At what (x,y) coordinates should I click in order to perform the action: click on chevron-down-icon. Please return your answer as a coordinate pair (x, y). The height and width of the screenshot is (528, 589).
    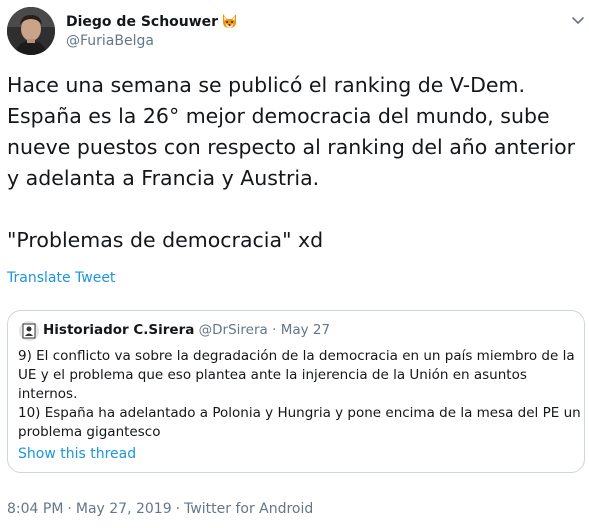
    Looking at the image, I should click on (578, 20).